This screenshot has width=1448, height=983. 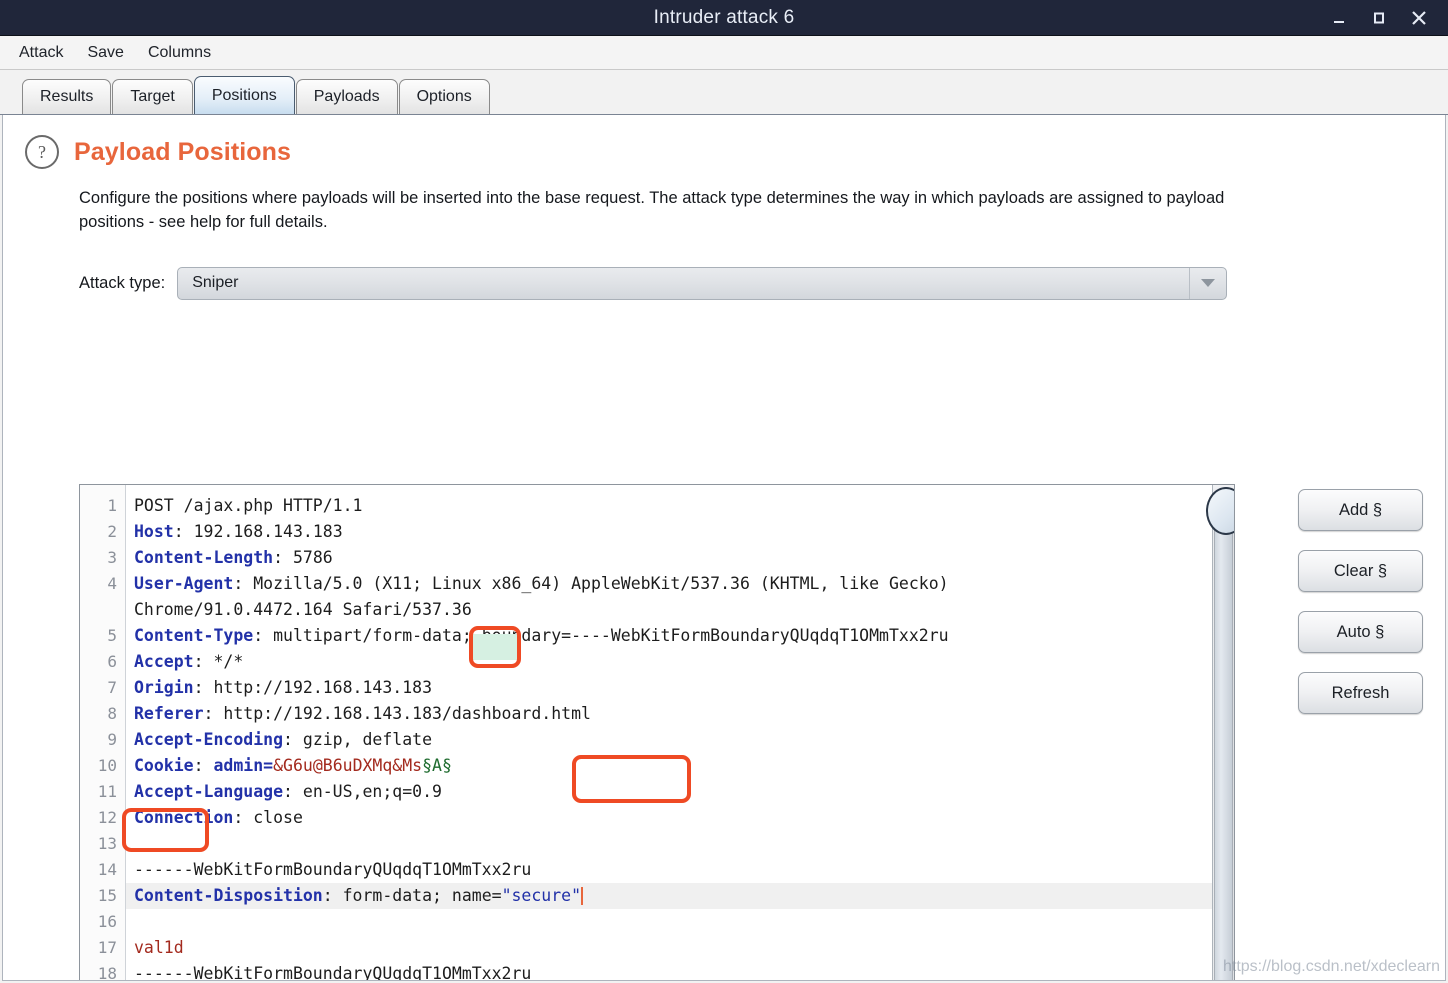 What do you see at coordinates (680, 506) in the screenshot?
I see `code-line: POST /ajax.php HTTP/1.1` at bounding box center [680, 506].